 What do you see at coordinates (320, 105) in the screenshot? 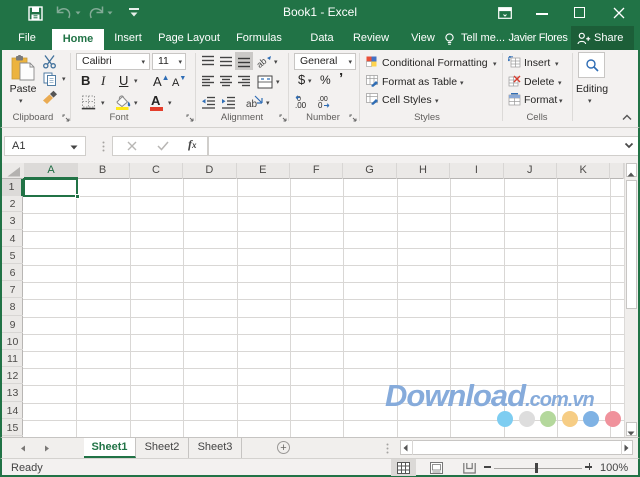
I see `svg-text: 0` at bounding box center [320, 105].